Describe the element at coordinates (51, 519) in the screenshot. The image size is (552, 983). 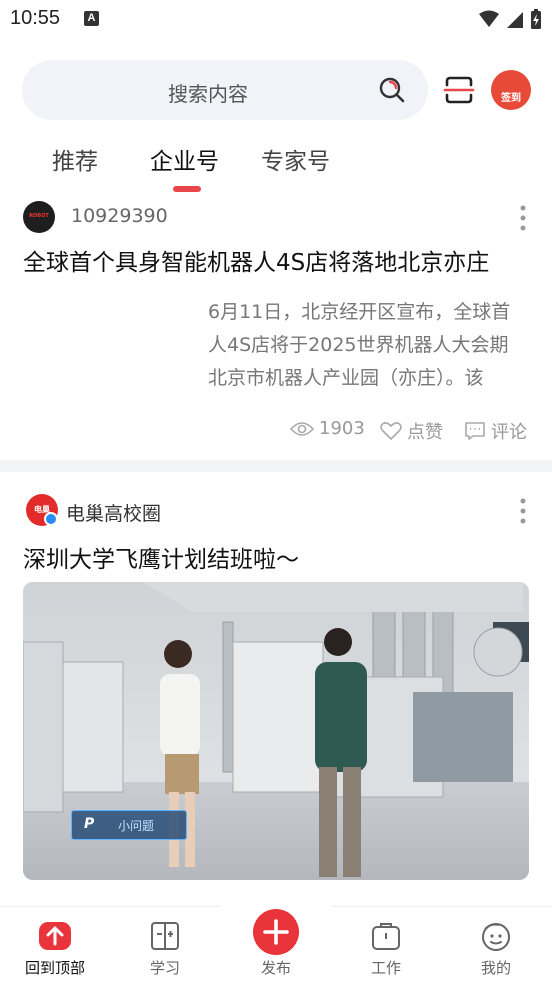
I see `verified-badge-icon` at that location.